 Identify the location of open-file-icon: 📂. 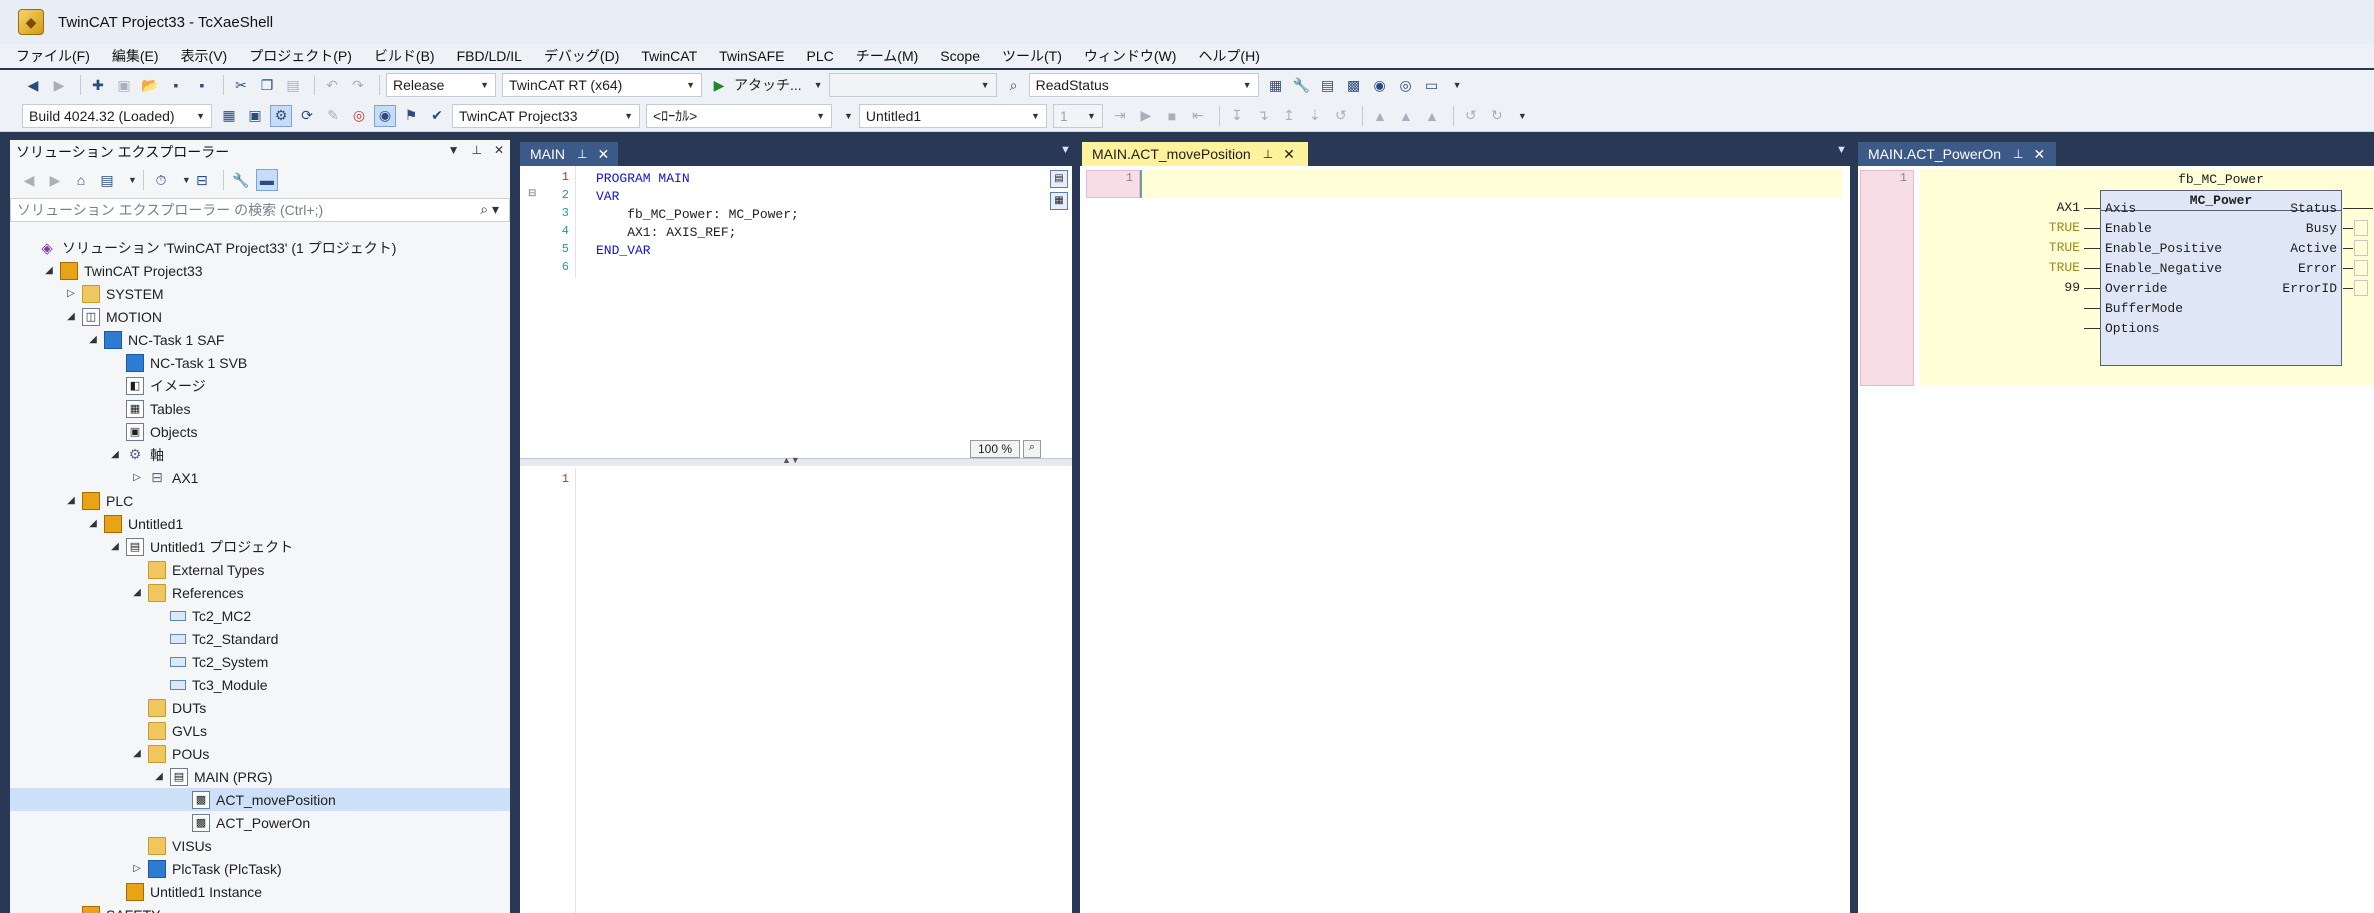
(150, 85).